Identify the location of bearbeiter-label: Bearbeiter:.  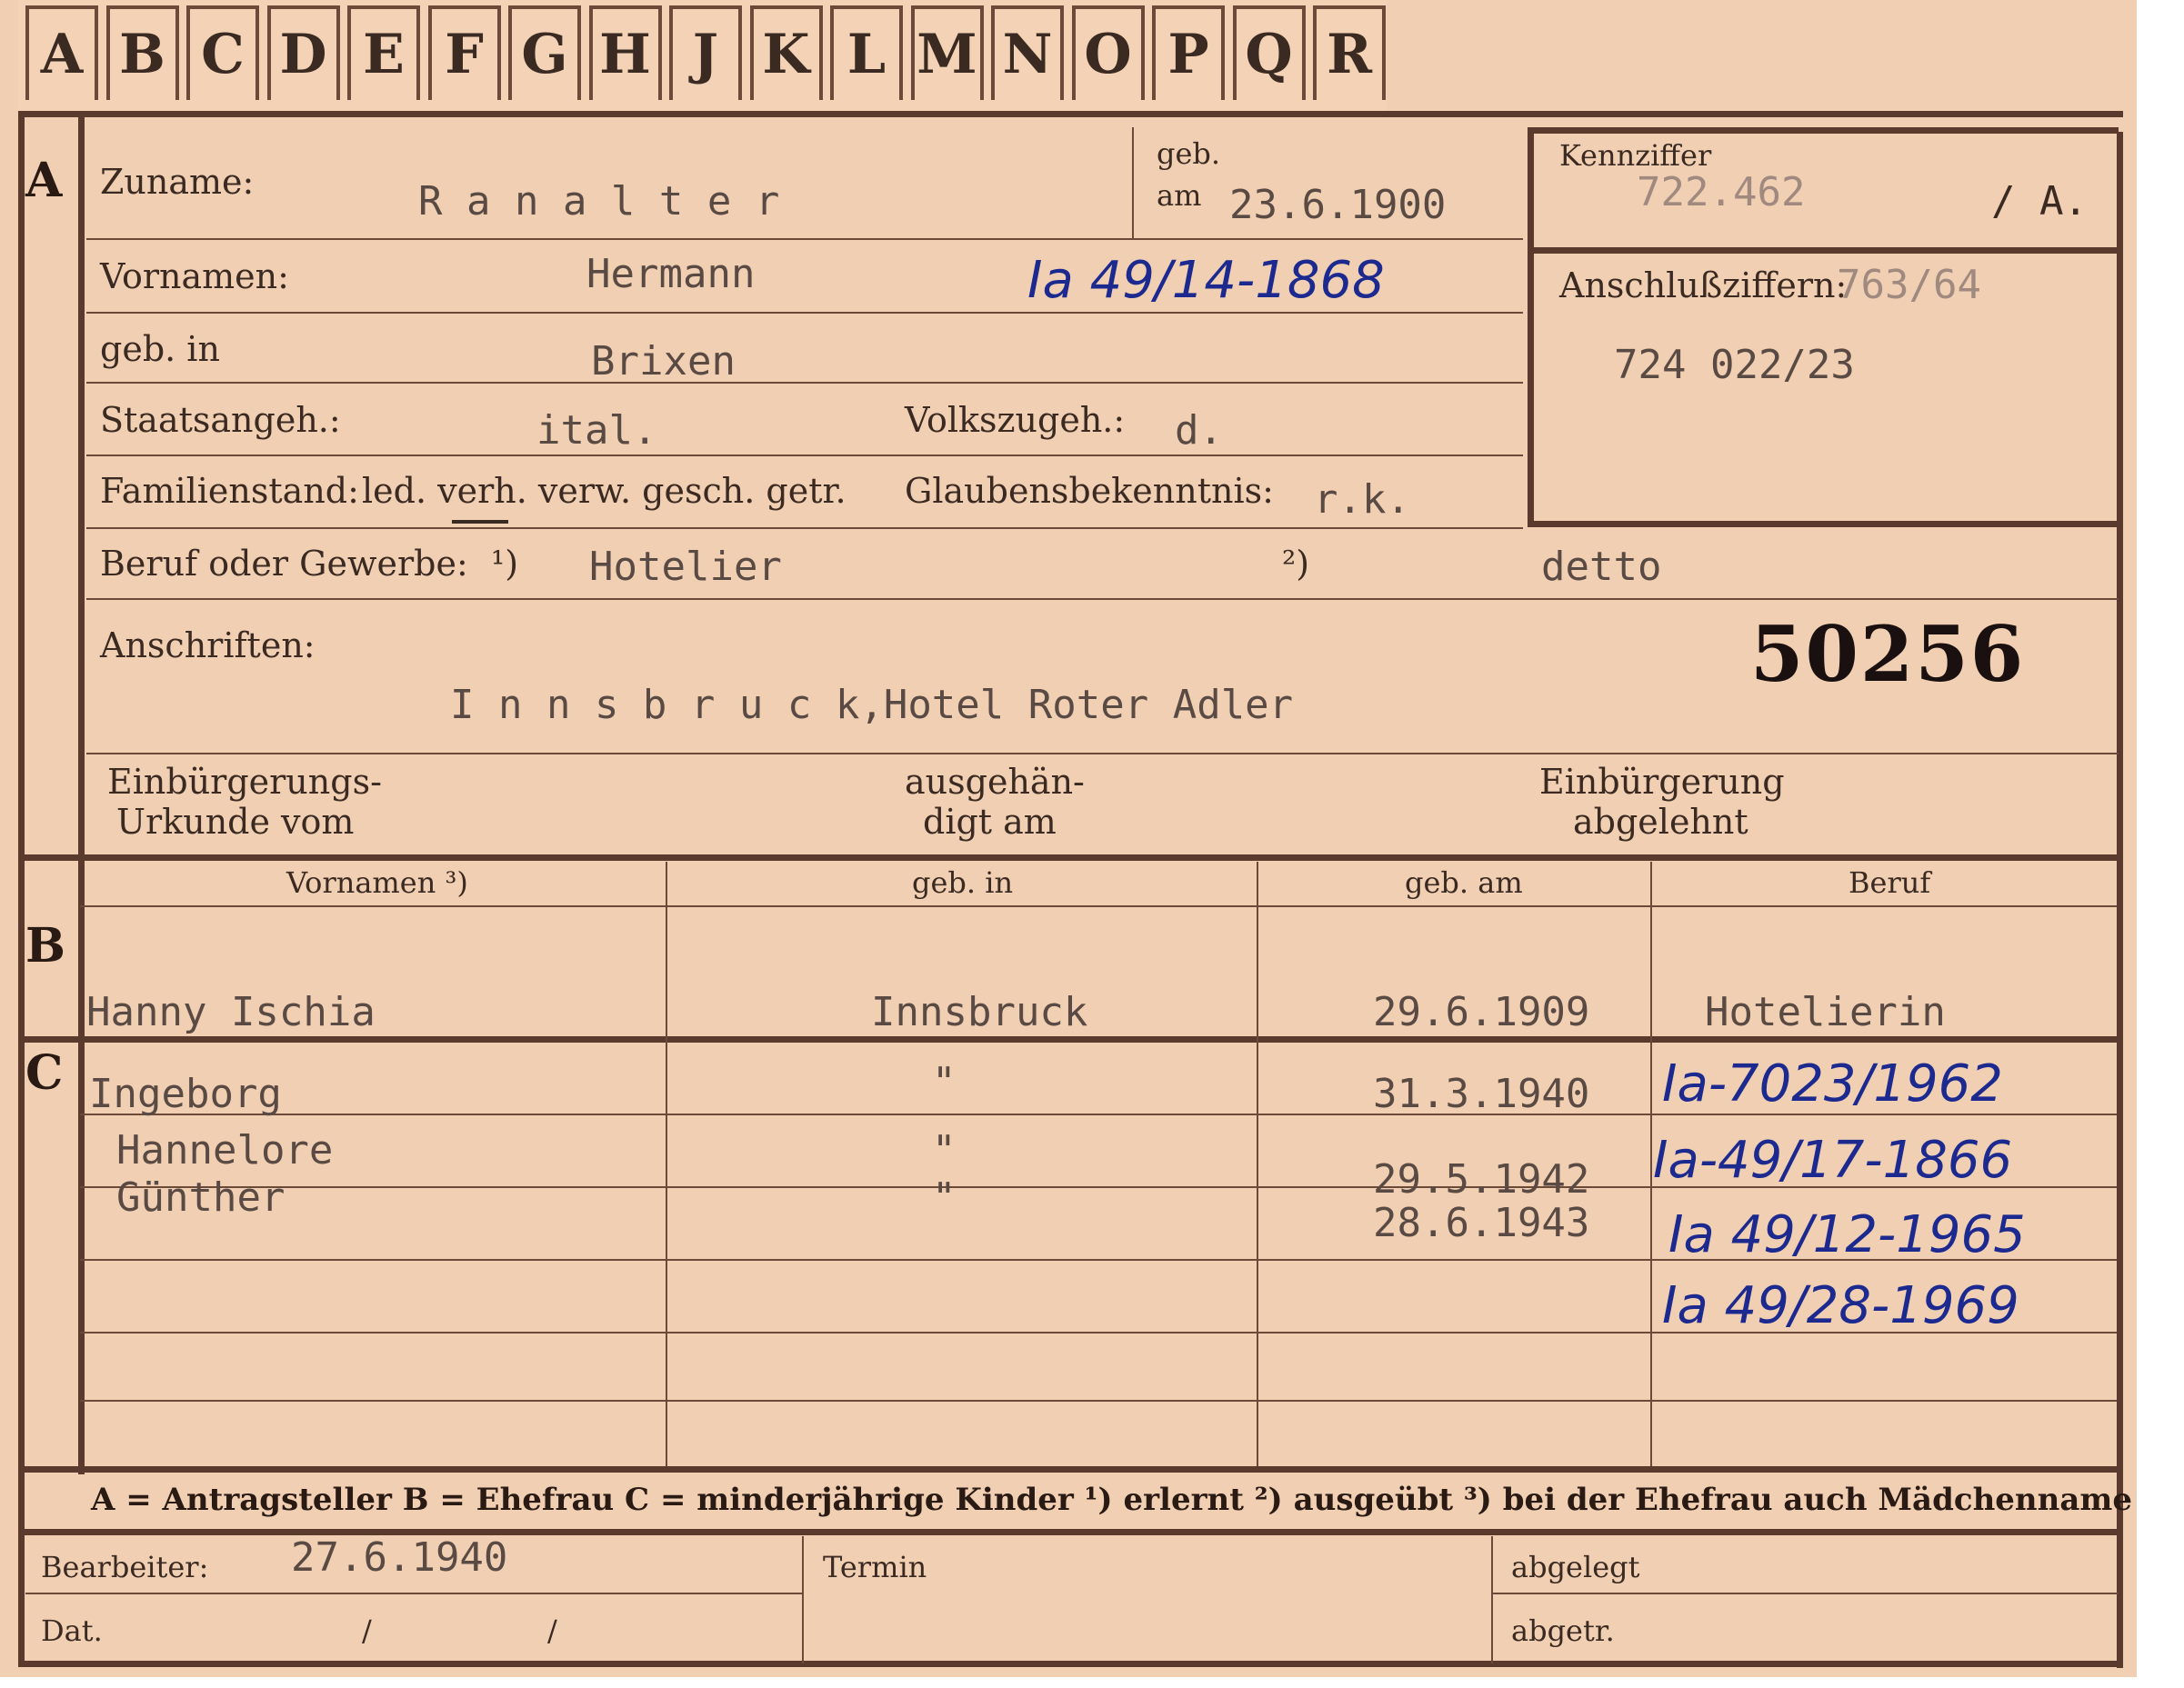
(125, 1567).